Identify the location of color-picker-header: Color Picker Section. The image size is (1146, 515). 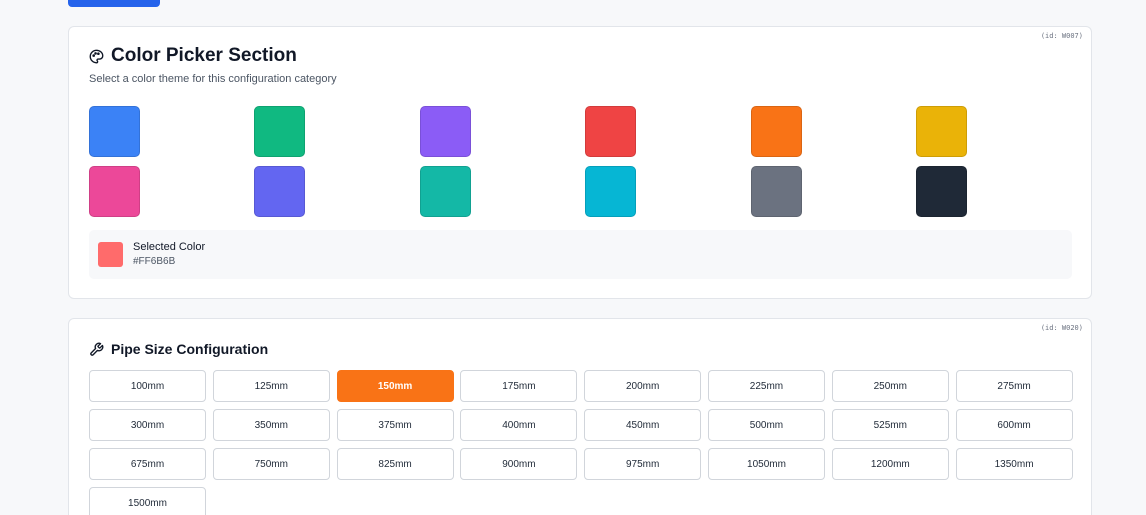
(193, 56).